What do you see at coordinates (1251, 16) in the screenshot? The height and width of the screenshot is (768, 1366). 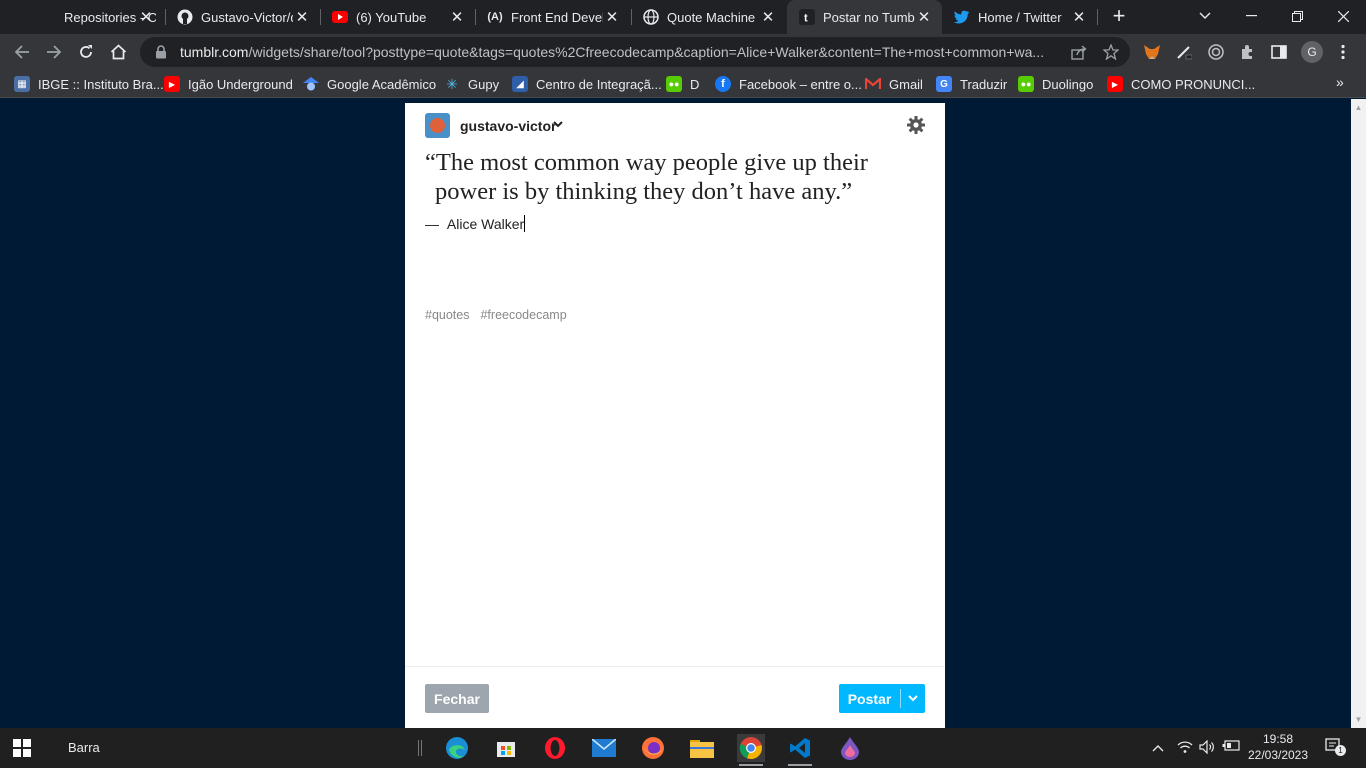 I see `minimize-button` at bounding box center [1251, 16].